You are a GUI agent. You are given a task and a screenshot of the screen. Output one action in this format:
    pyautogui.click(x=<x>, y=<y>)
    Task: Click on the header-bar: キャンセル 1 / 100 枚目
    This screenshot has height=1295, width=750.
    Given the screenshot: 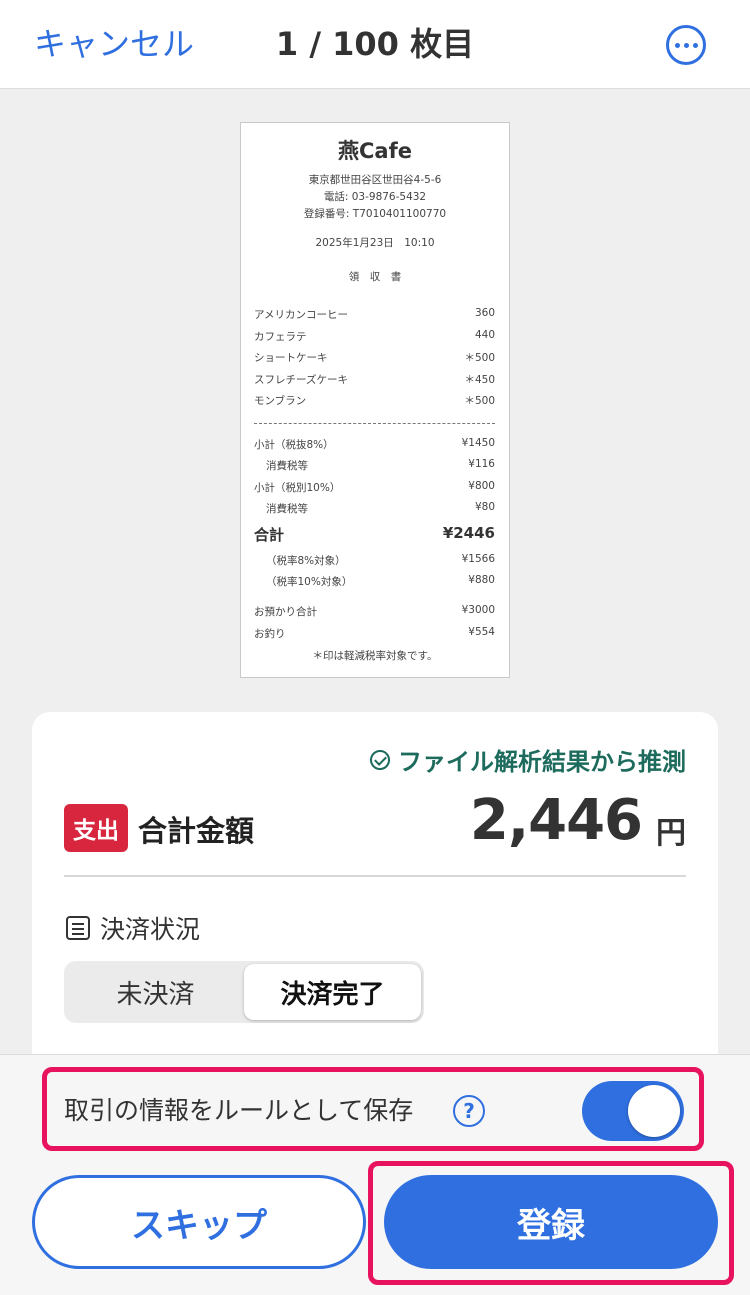 What is the action you would take?
    pyautogui.click(x=375, y=44)
    